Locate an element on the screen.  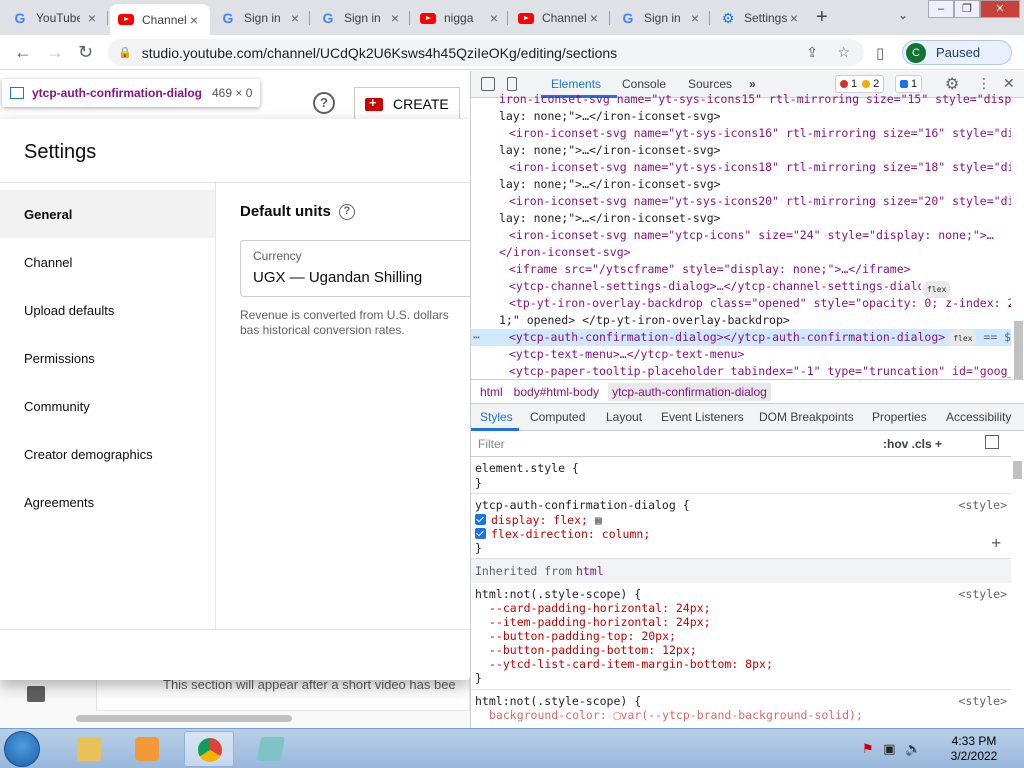
dom-node-line: <ytcp-text-menu>…</ytcp-text-menu> is located at coordinates (741, 354).